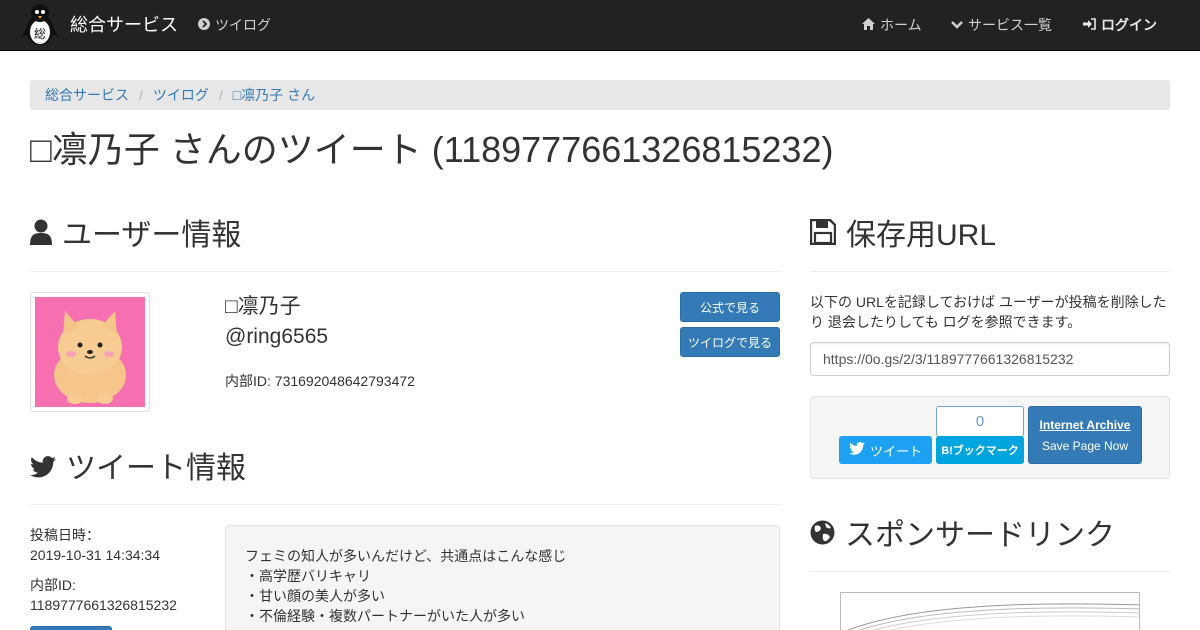  I want to click on user-icon, so click(41, 236).